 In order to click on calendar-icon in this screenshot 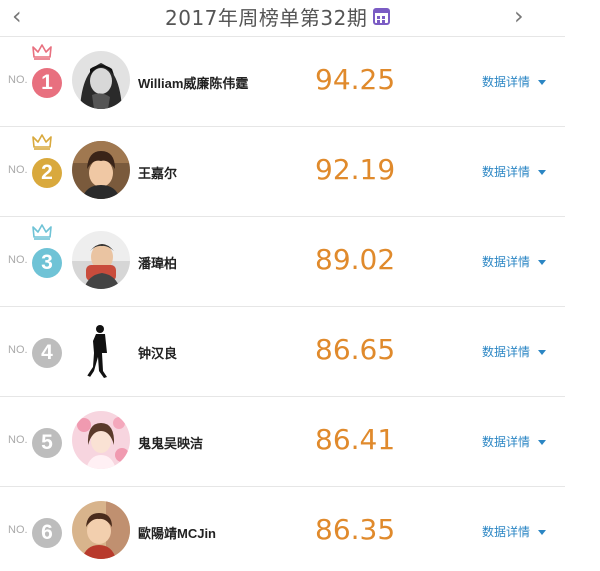, I will do `click(382, 16)`.